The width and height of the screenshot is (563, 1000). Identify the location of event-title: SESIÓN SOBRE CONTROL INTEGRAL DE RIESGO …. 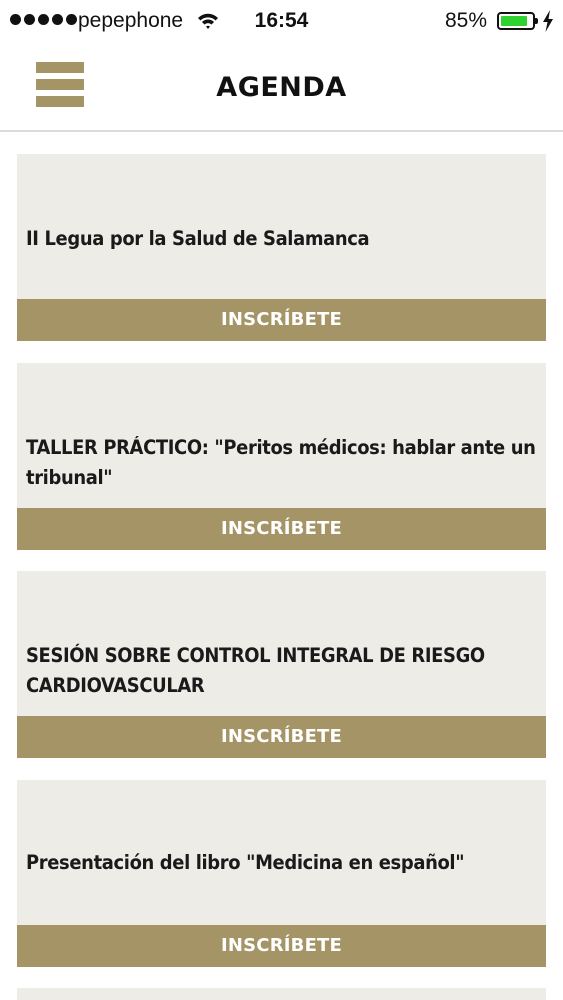
(255, 670).